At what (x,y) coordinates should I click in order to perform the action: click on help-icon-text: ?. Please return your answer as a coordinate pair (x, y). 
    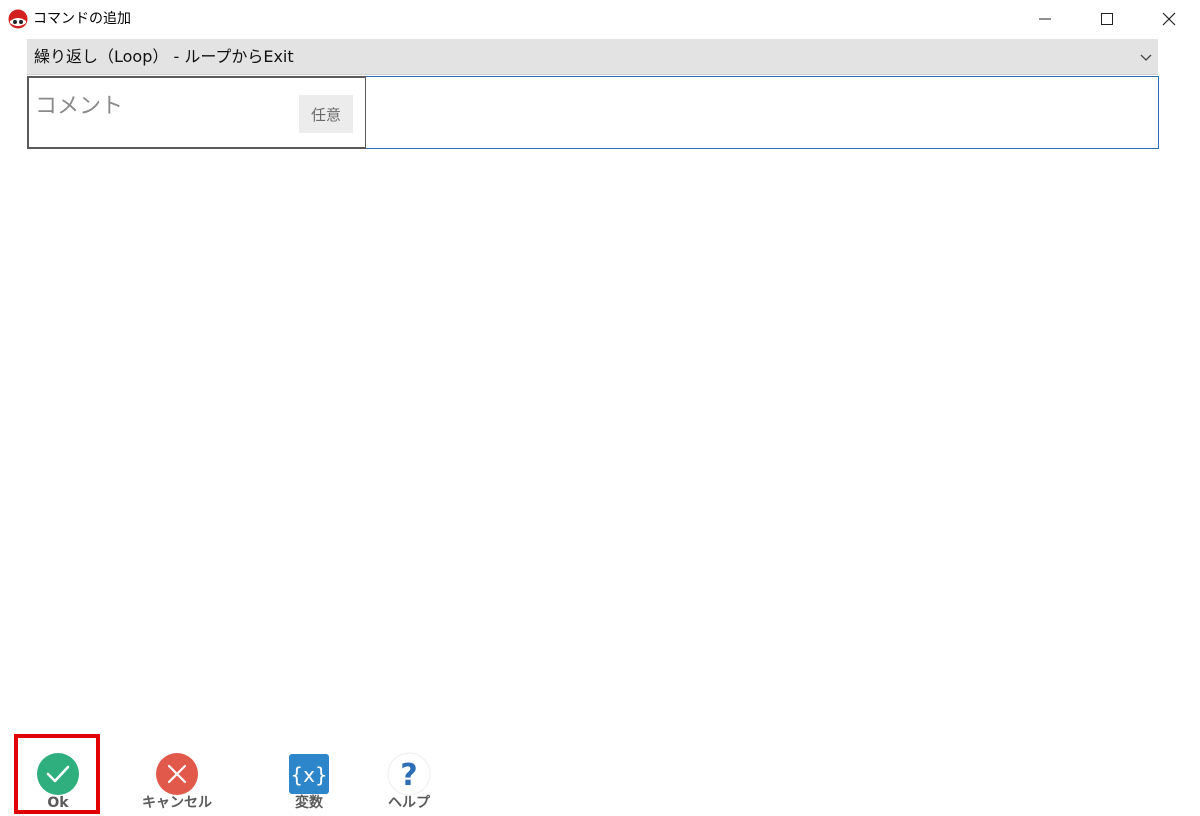
    Looking at the image, I should click on (408, 775).